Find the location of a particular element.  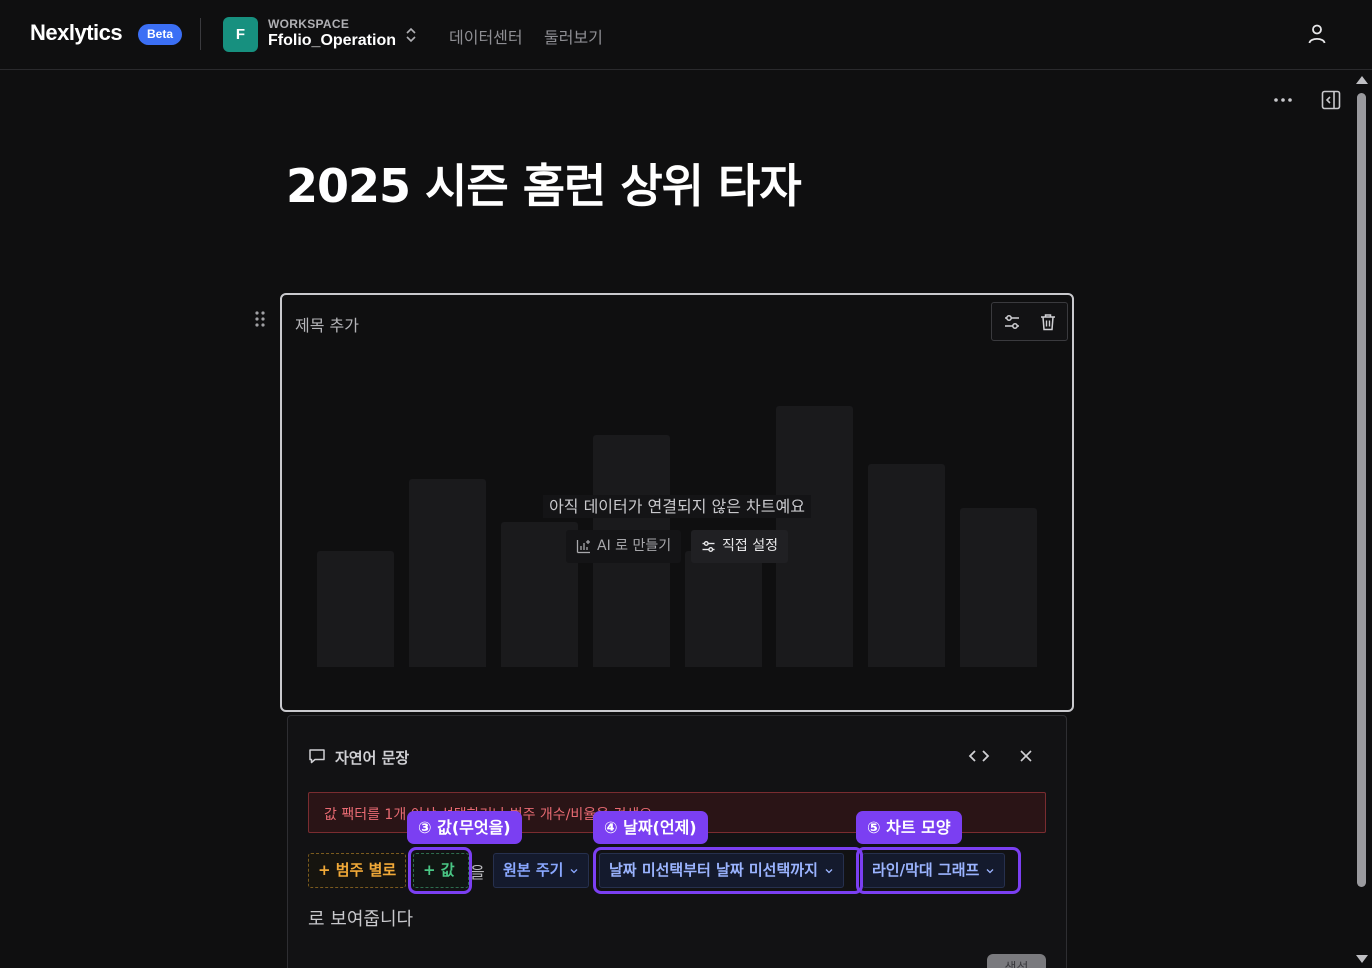

ai-create-label: AI 로 만들기 is located at coordinates (634, 546).